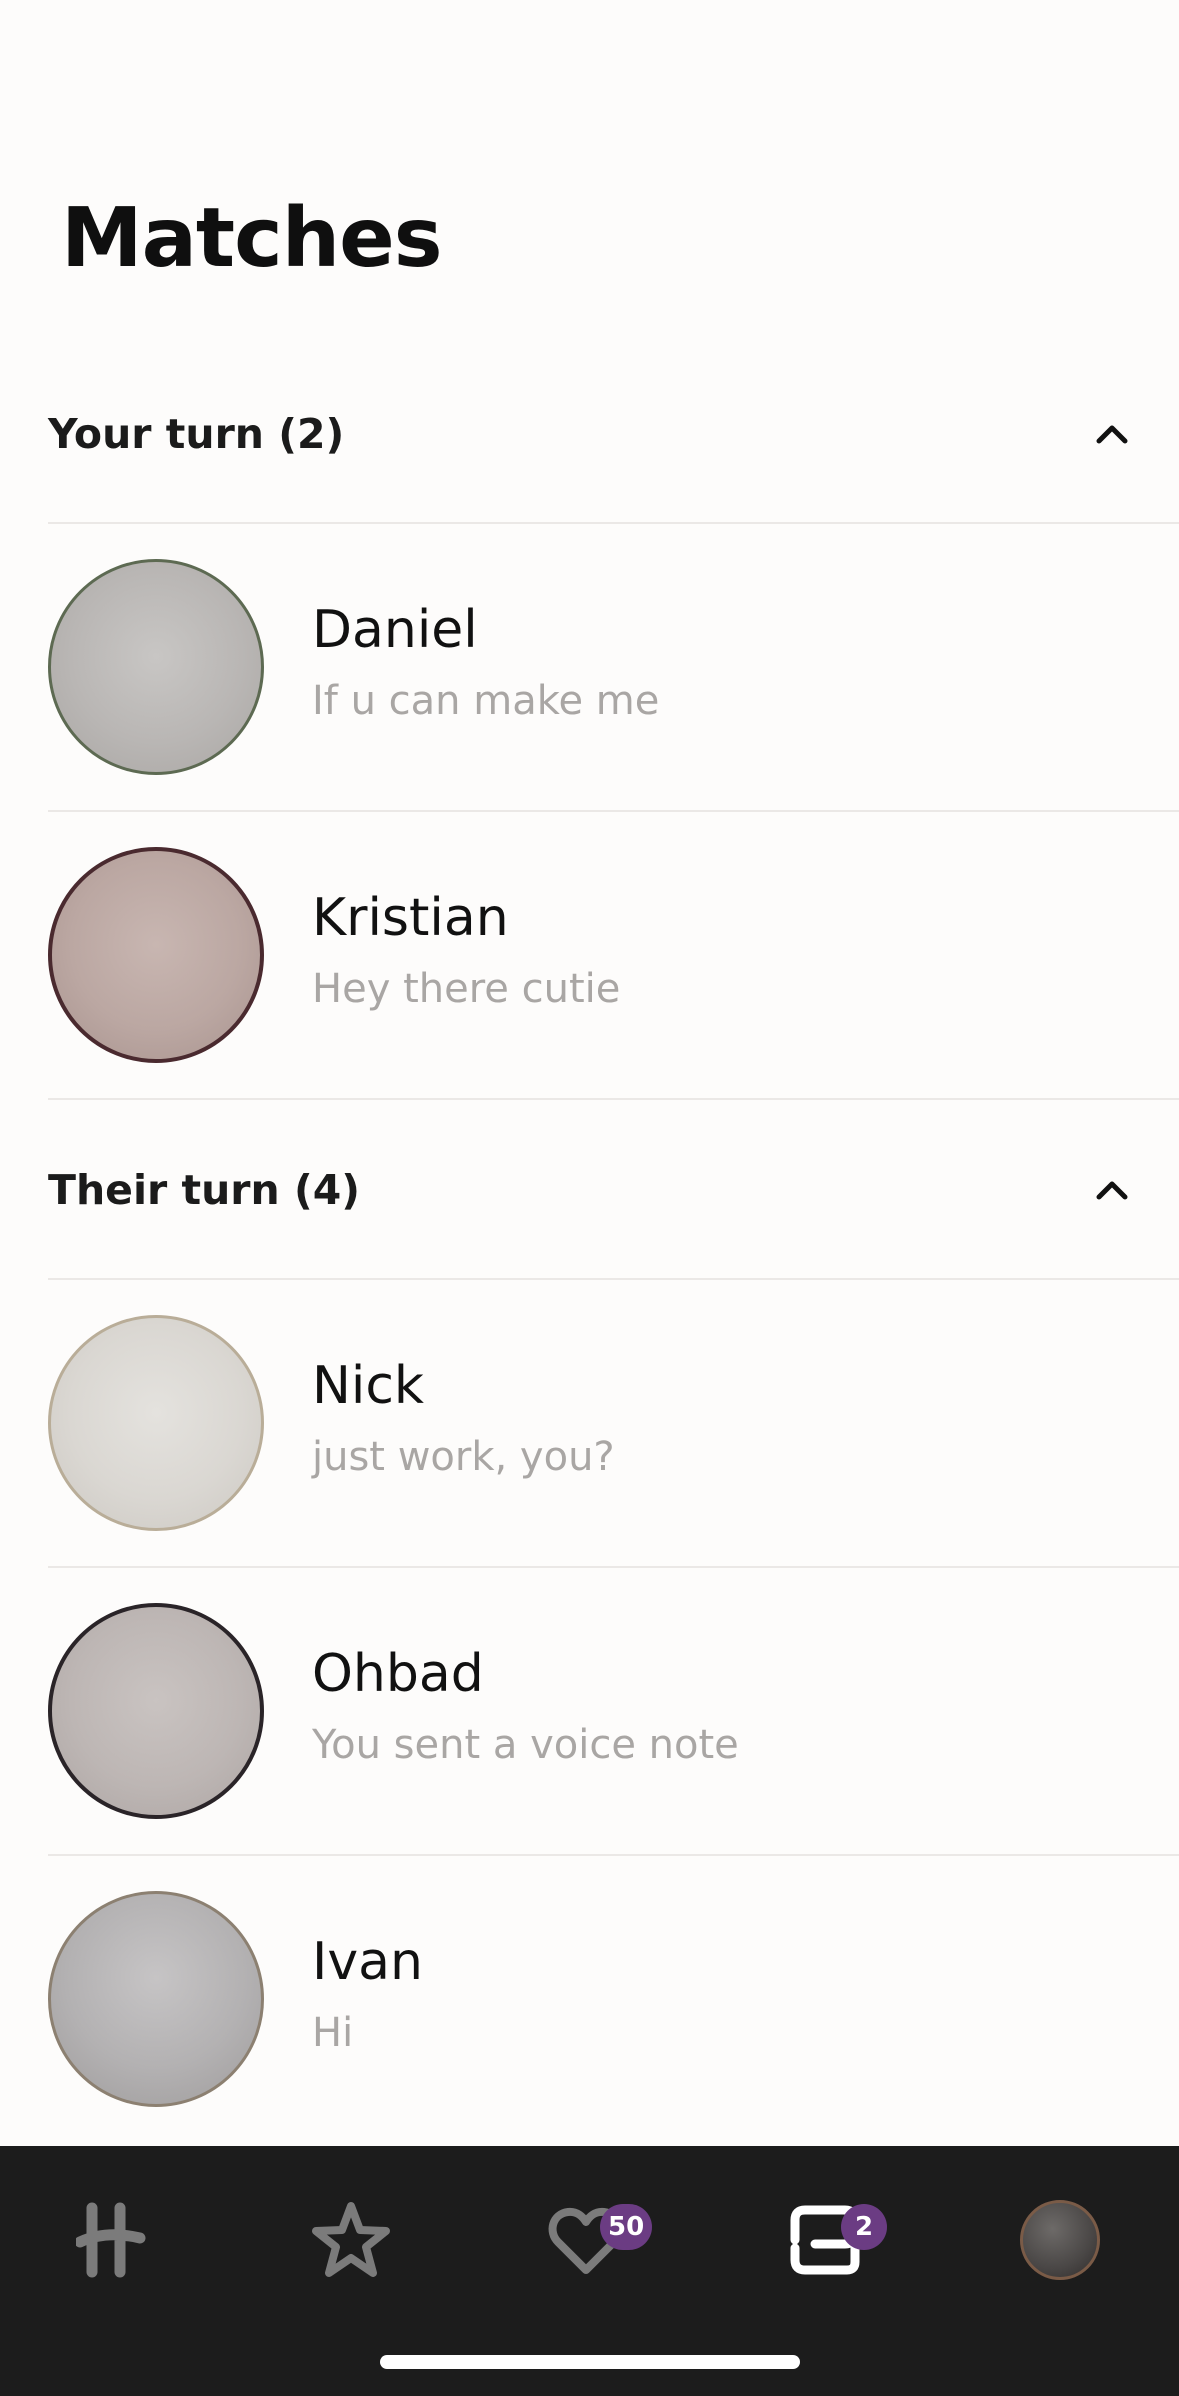  Describe the element at coordinates (252, 238) in the screenshot. I see `page-title: Matches` at that location.